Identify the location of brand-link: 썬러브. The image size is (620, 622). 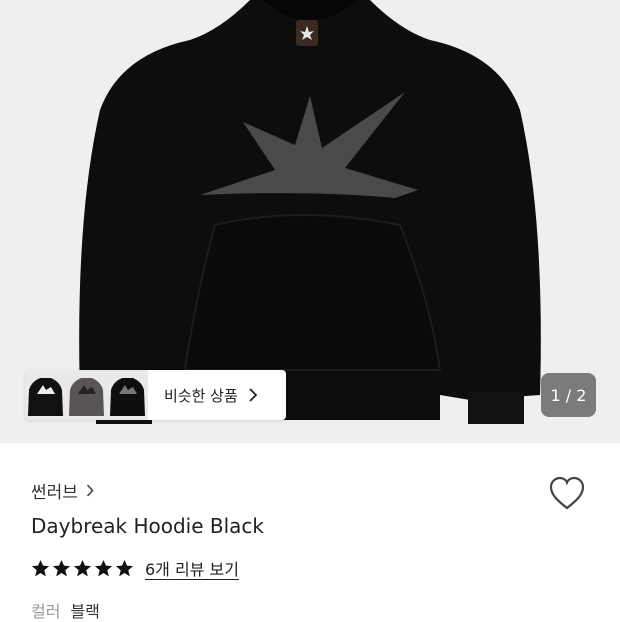
(62, 490).